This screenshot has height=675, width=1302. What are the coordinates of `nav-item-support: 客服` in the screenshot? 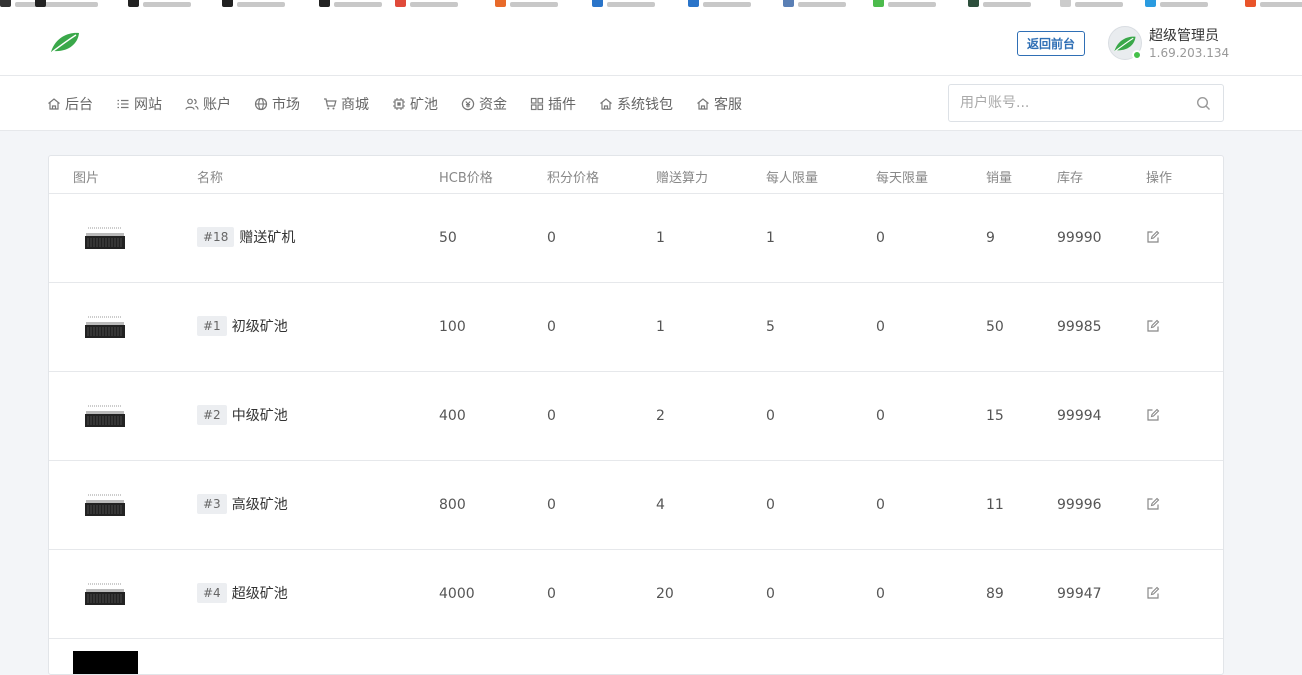 It's located at (719, 104).